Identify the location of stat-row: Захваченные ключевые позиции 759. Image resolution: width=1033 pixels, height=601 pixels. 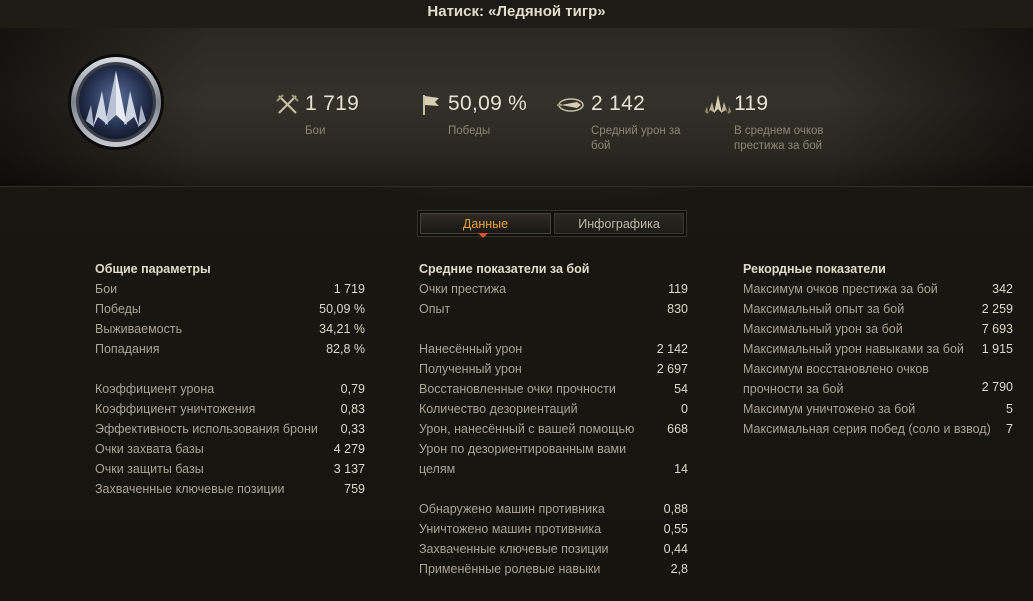
(230, 489).